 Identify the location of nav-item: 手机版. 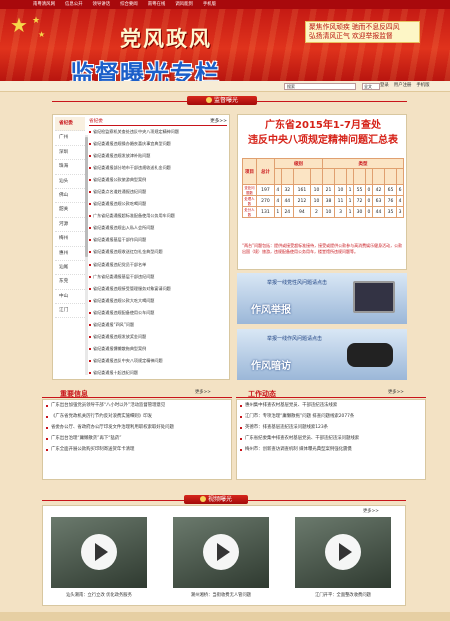
(209, 4).